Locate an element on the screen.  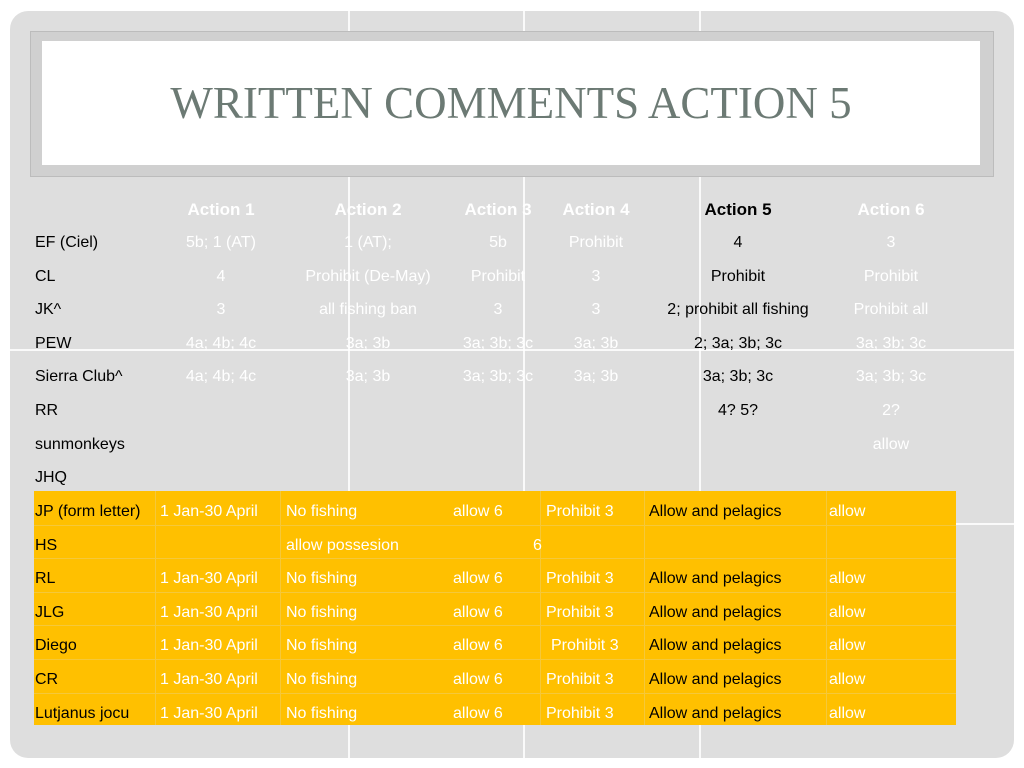
cell-action-1: 3 is located at coordinates (221, 310).